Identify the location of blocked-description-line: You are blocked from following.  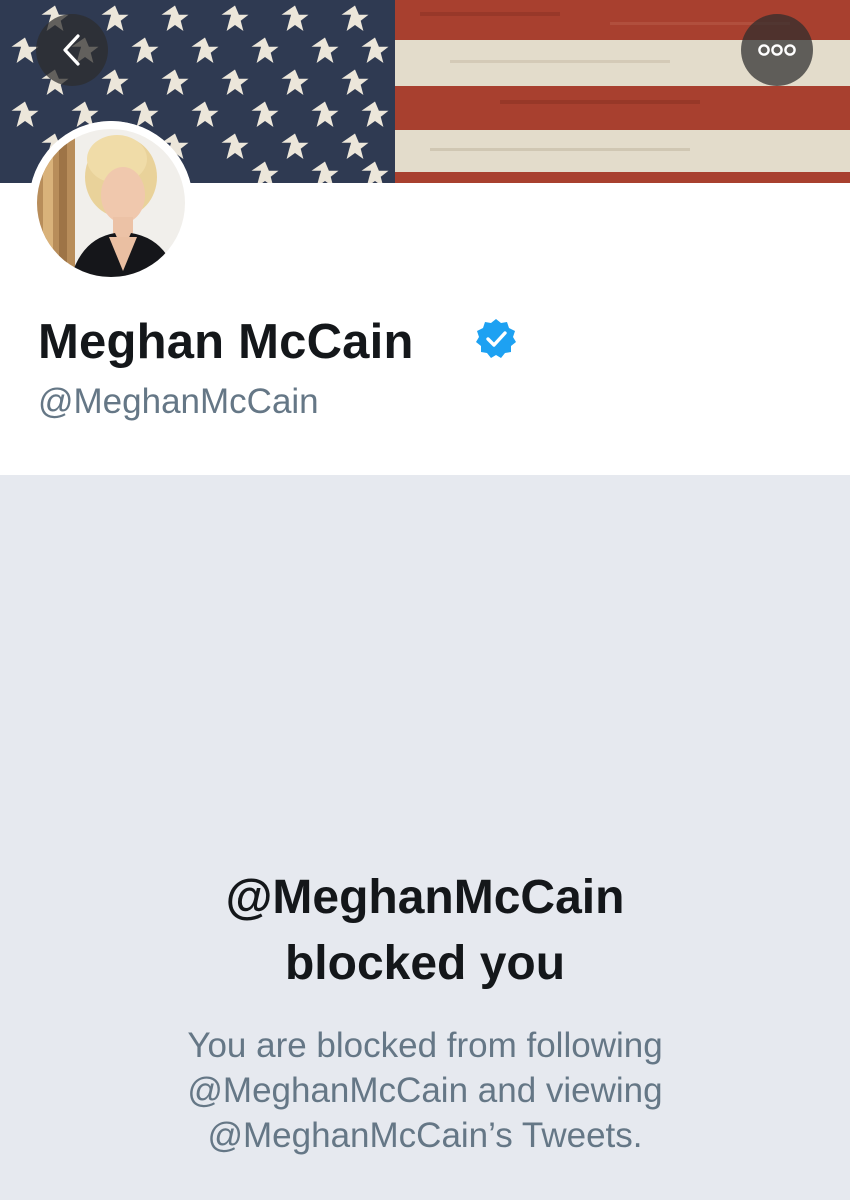
(425, 1045).